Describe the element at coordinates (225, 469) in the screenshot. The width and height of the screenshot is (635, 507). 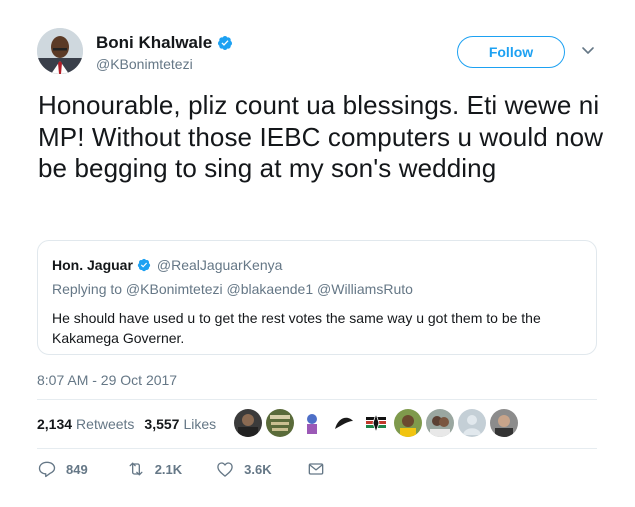
I see `heart-icon` at that location.